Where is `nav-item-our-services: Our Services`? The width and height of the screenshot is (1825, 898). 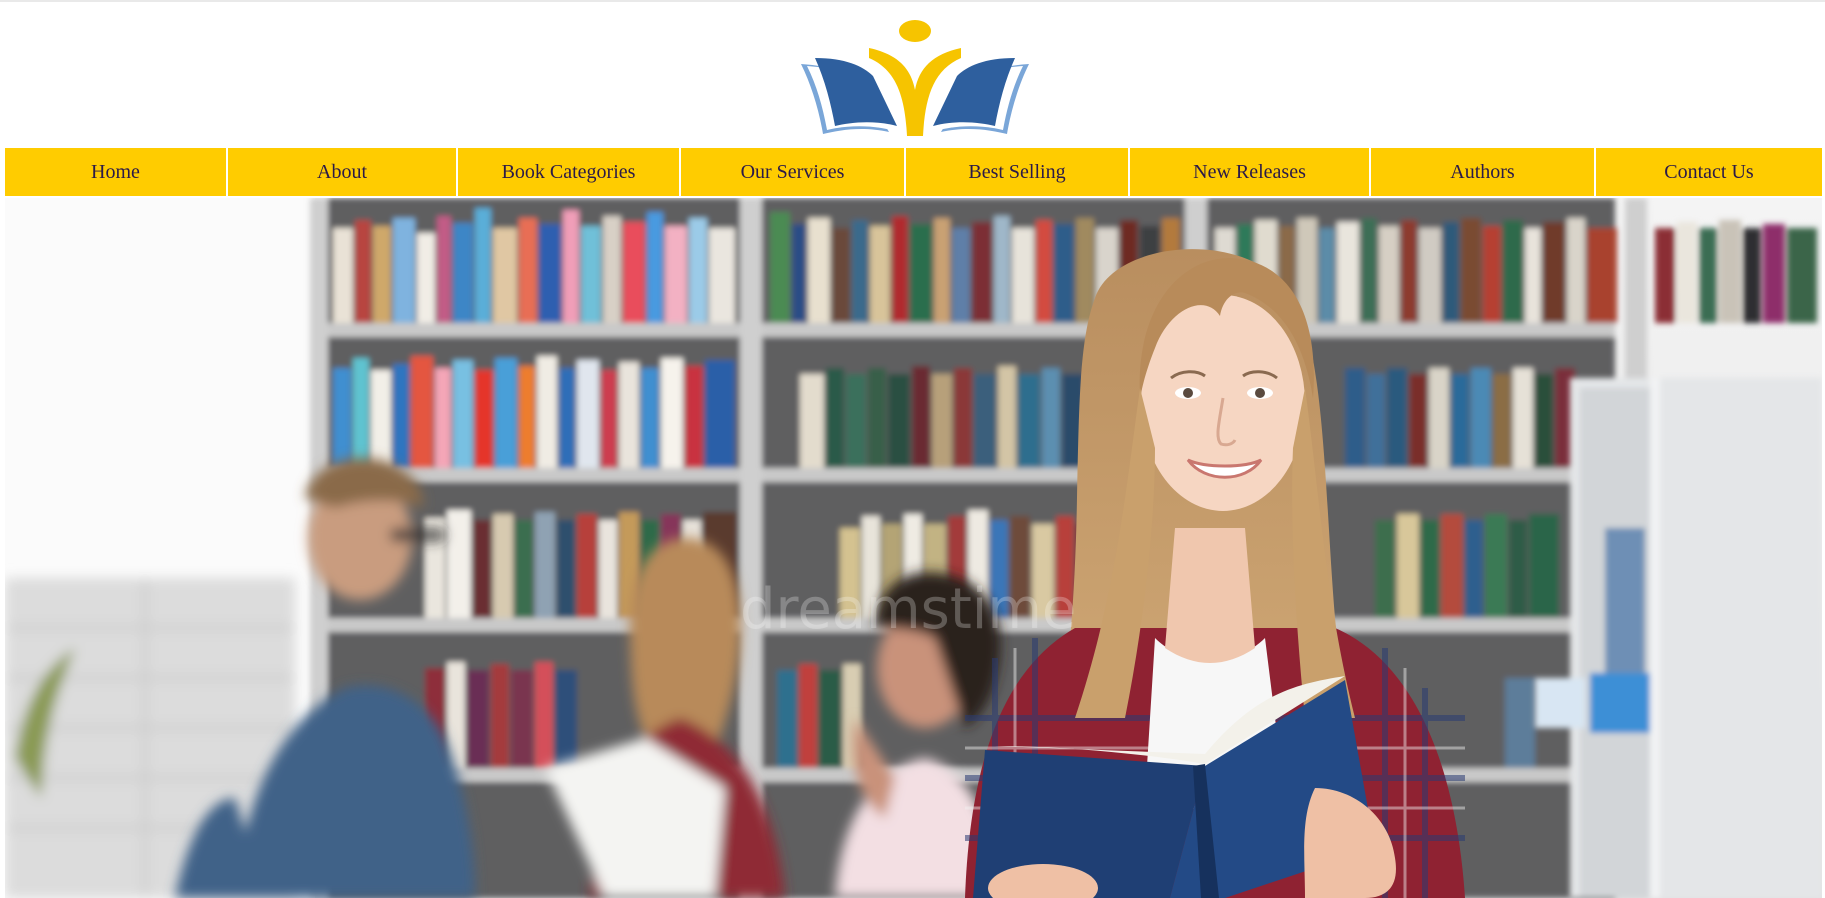 nav-item-our-services: Our Services is located at coordinates (792, 172).